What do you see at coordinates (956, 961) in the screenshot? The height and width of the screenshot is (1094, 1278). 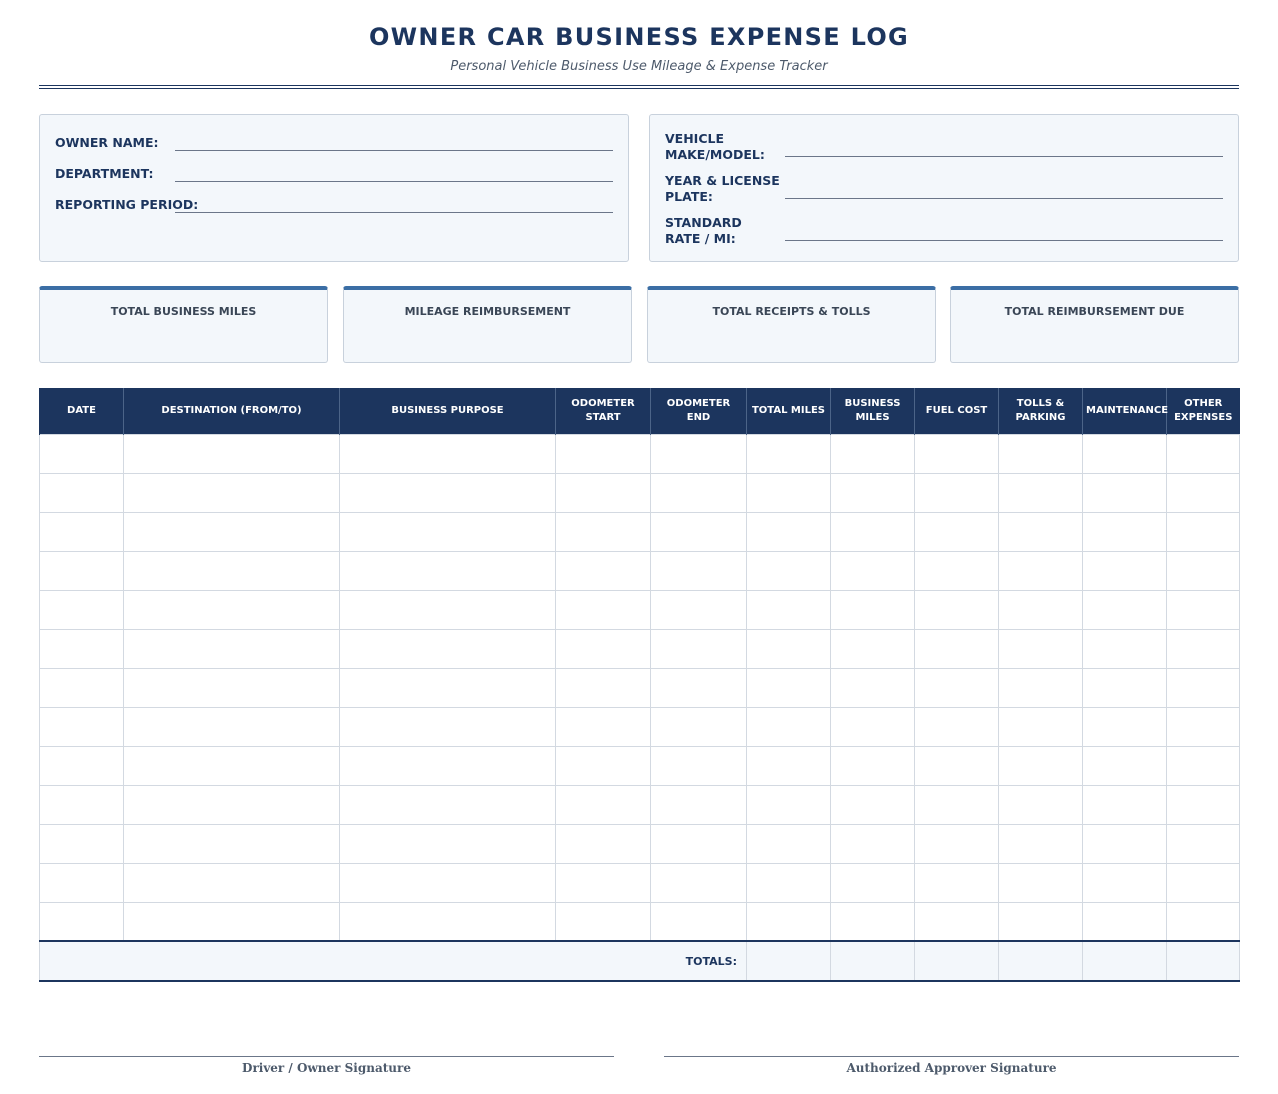 I see `totals-fuel-cost-cell` at bounding box center [956, 961].